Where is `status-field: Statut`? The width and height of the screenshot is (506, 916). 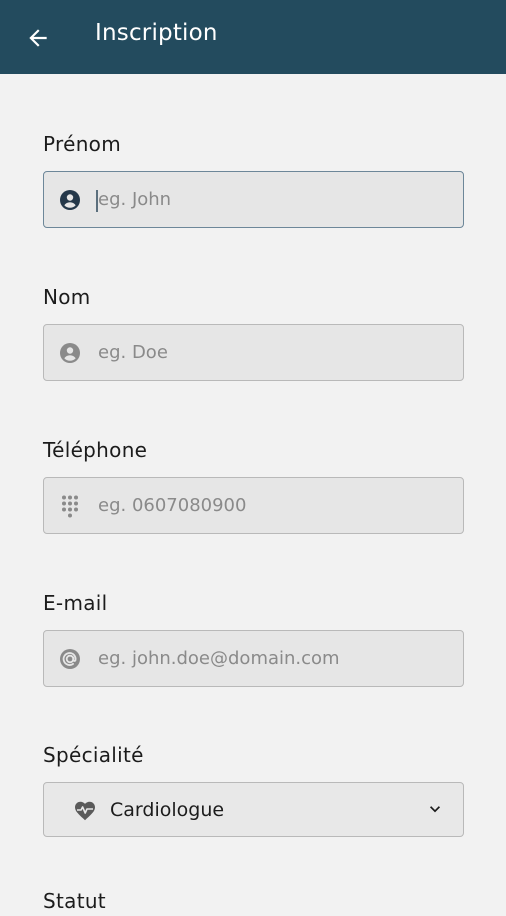 status-field: Statut is located at coordinates (253, 901).